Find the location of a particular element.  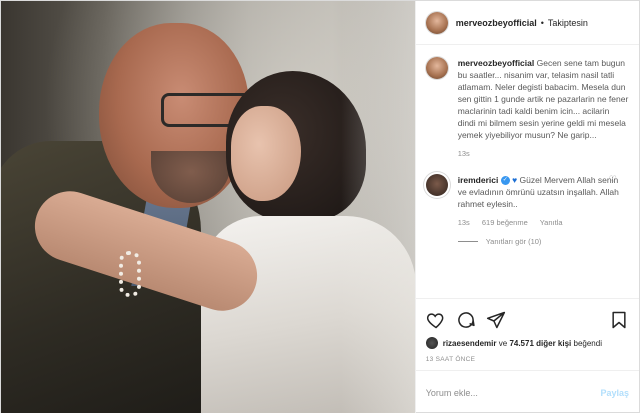

replies-line is located at coordinates (467, 241).